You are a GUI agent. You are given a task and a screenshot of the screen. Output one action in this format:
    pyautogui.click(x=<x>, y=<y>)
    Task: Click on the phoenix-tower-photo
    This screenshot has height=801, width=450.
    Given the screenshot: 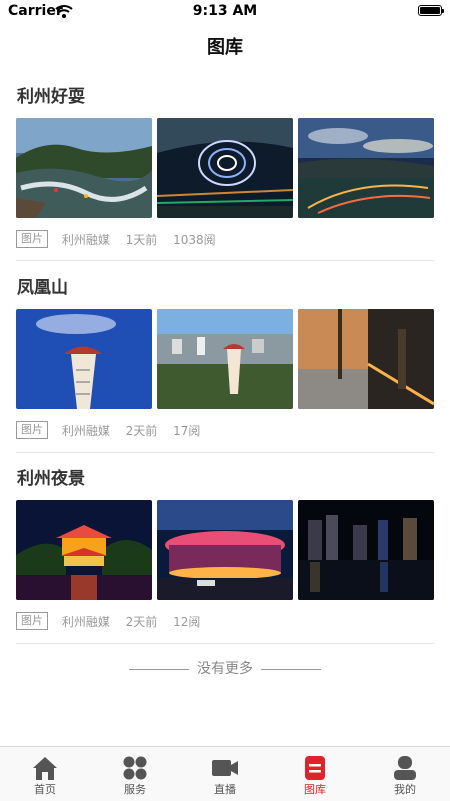 What is the action you would take?
    pyautogui.click(x=84, y=359)
    